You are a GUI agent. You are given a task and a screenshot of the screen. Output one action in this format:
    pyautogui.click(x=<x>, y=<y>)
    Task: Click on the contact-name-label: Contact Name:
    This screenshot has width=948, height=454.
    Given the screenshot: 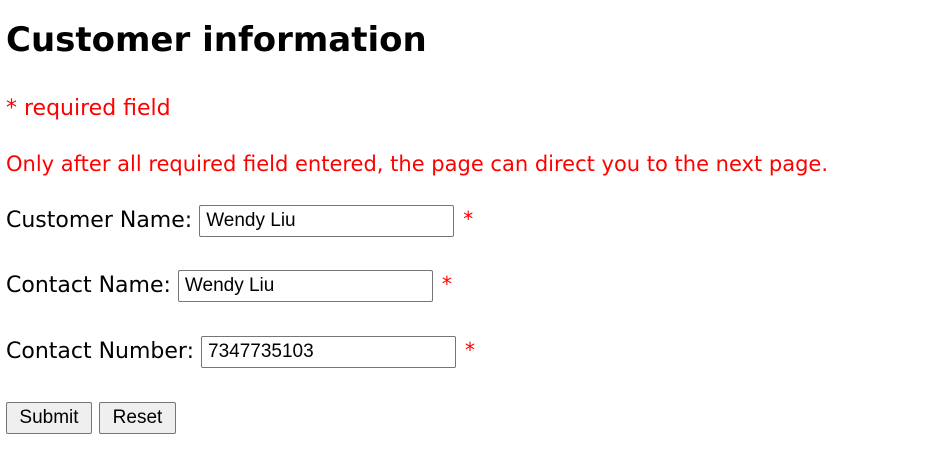 What is the action you would take?
    pyautogui.click(x=88, y=285)
    